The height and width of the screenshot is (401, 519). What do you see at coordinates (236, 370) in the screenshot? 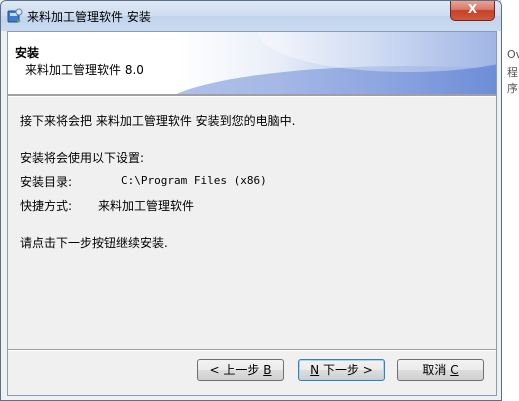
I see `back-button-label: < 上一步` at bounding box center [236, 370].